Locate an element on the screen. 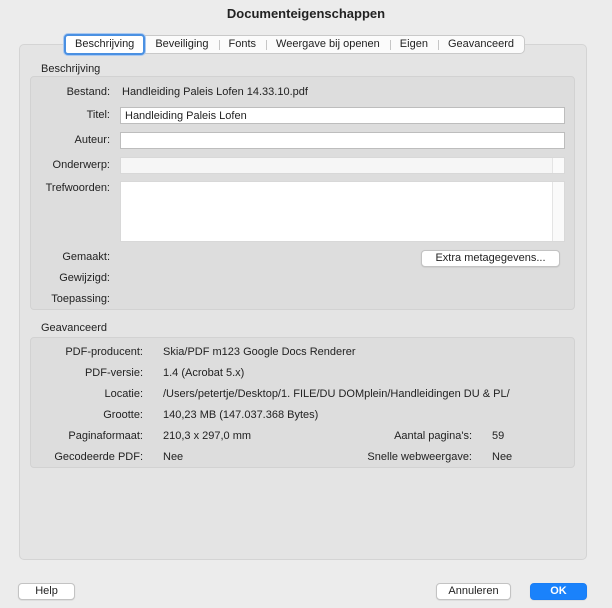  location-label: Locatie: is located at coordinates (123, 394).